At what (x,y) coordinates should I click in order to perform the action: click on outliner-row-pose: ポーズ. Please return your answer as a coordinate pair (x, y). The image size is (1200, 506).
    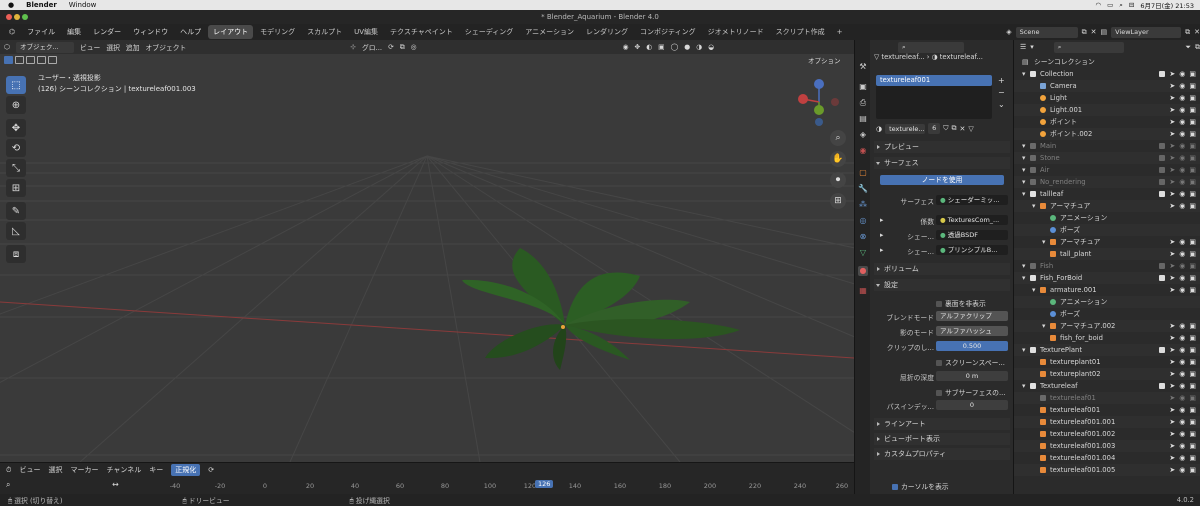
    Looking at the image, I should click on (1107, 314).